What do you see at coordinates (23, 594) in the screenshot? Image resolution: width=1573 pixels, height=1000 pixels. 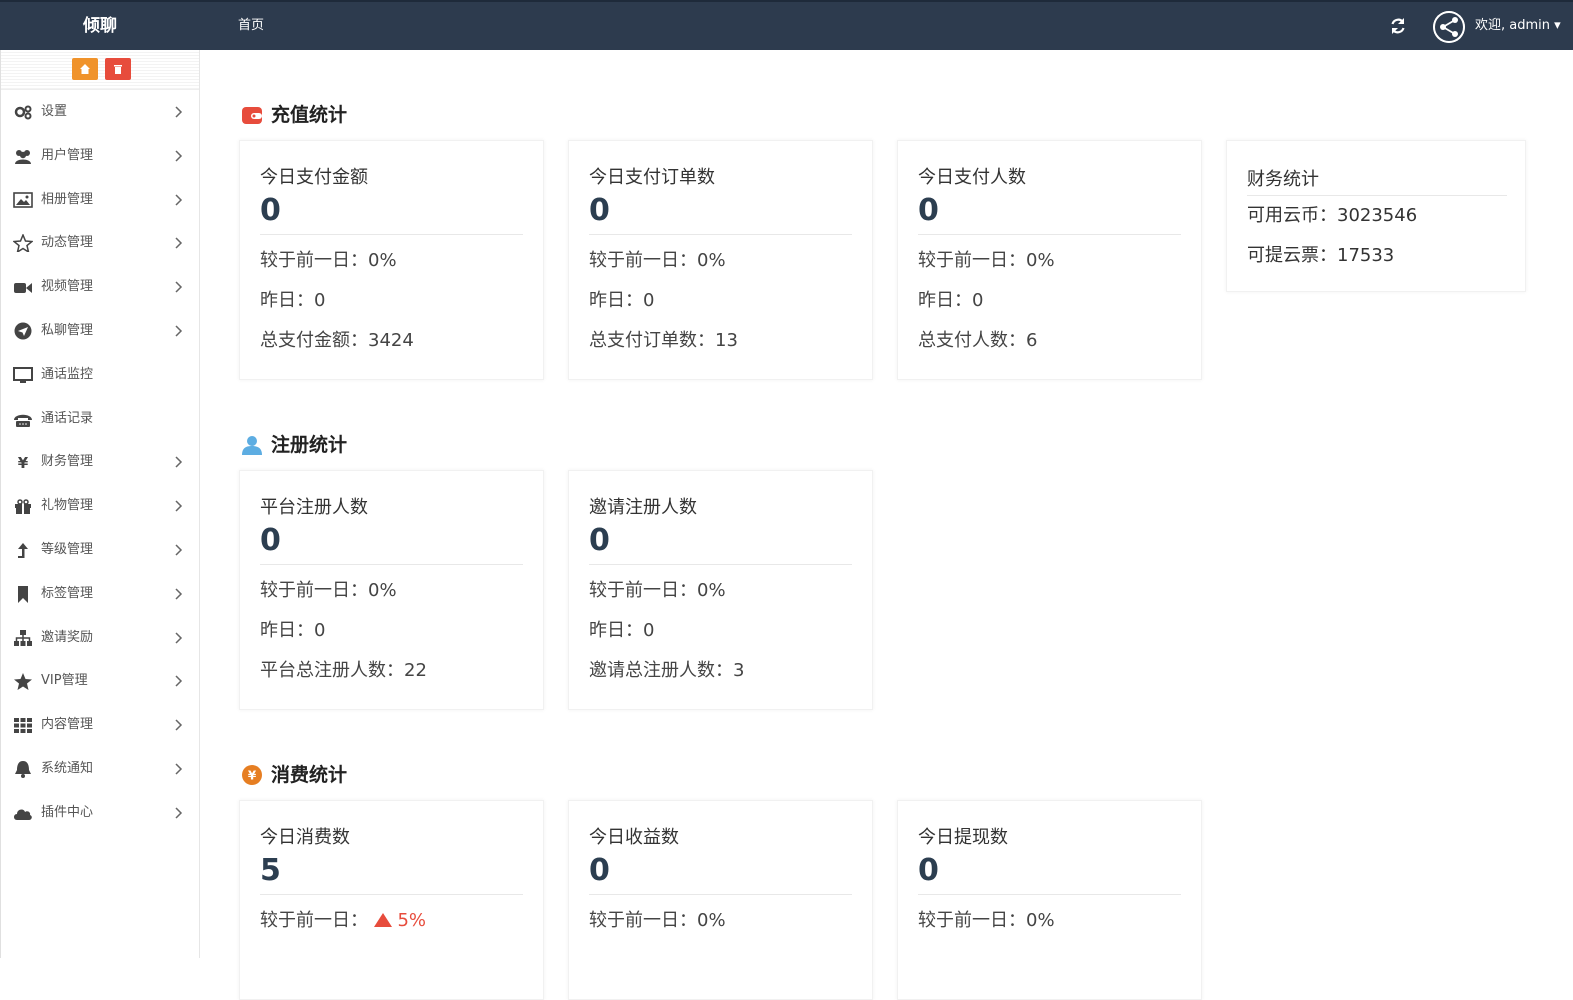 I see `bookmark-icon` at bounding box center [23, 594].